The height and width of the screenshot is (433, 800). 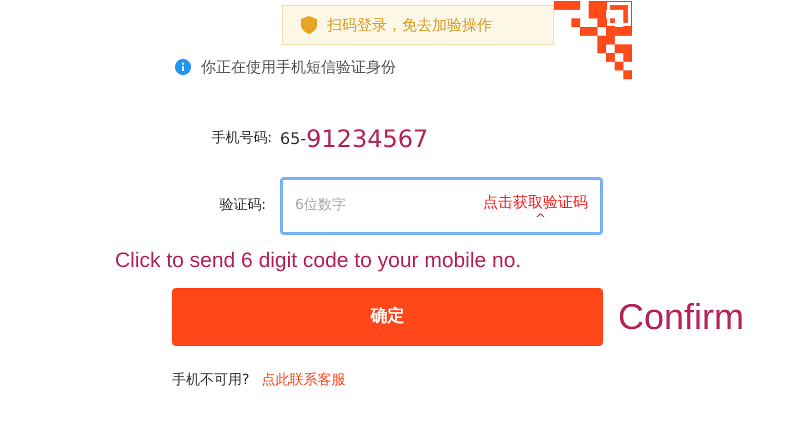 I want to click on confirm-button: 确定, so click(x=387, y=317).